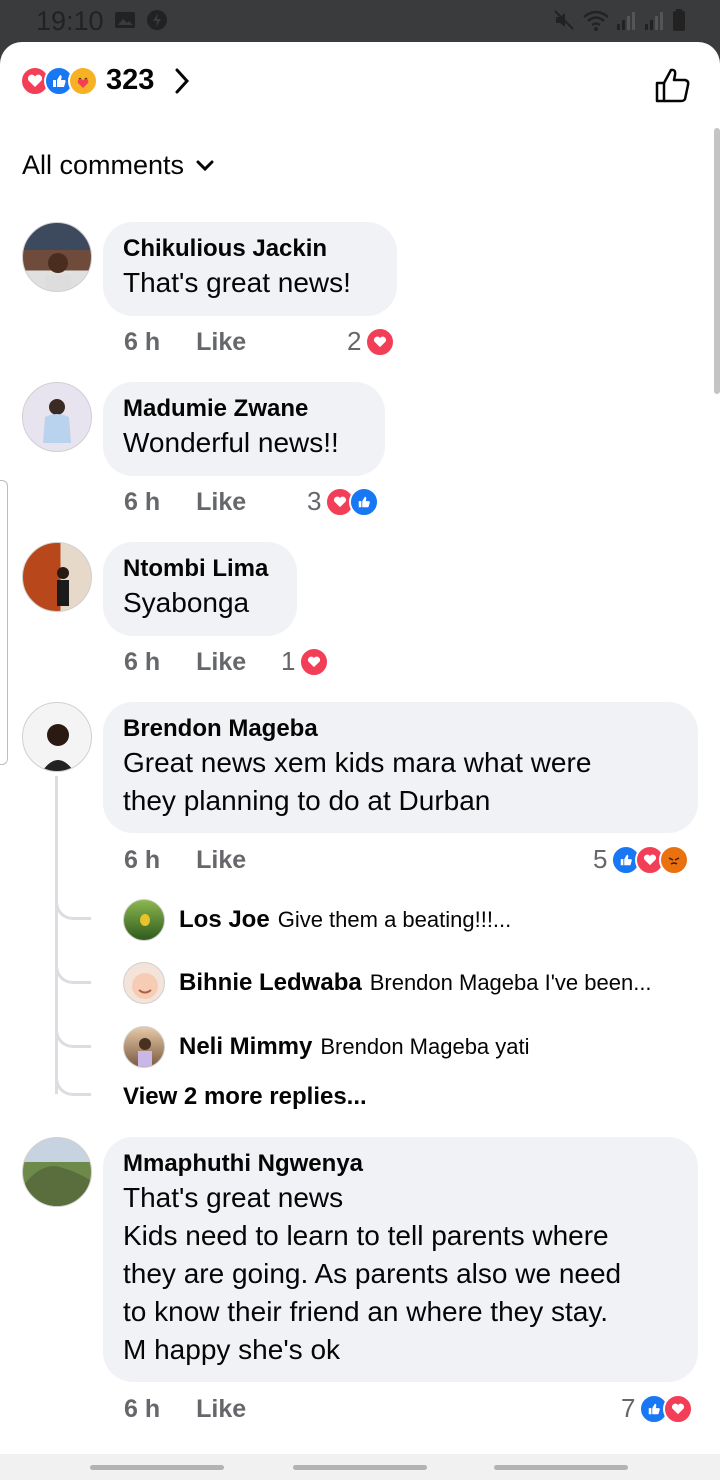 Image resolution: width=720 pixels, height=1480 pixels. I want to click on reply-author: Neli Mimmy, so click(245, 1047).